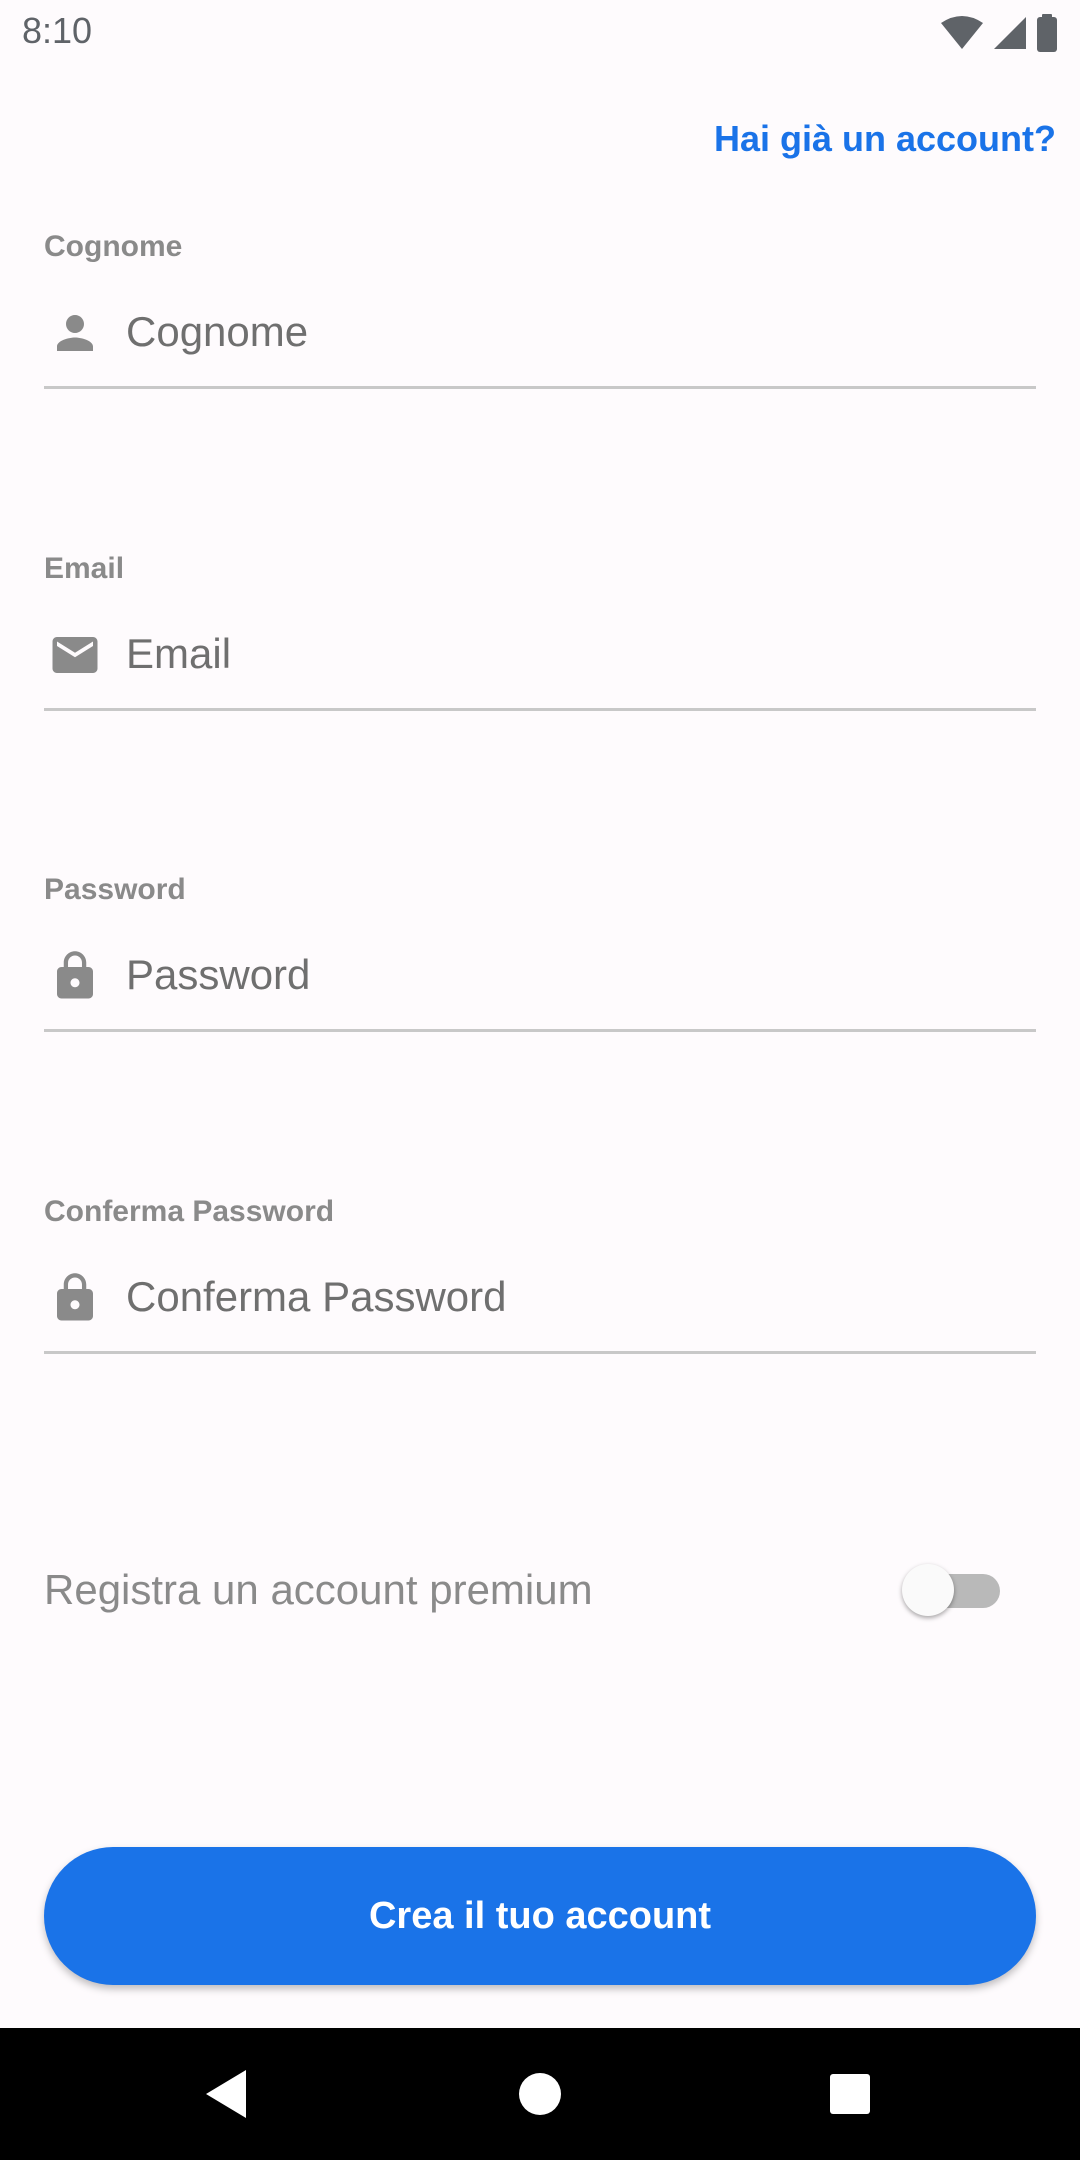  What do you see at coordinates (189, 1211) in the screenshot?
I see `confirm-password-label: Conferma Password` at bounding box center [189, 1211].